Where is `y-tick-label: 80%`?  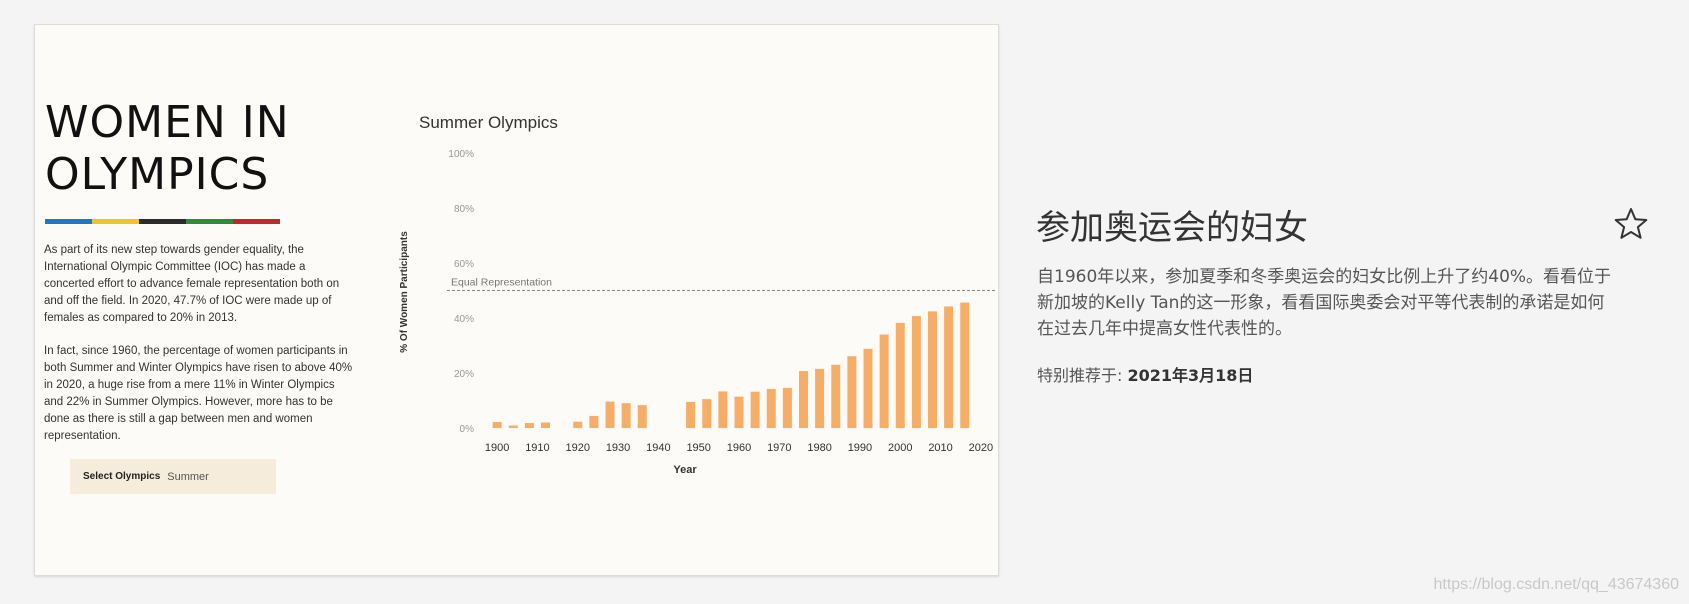
y-tick-label: 80% is located at coordinates (464, 209).